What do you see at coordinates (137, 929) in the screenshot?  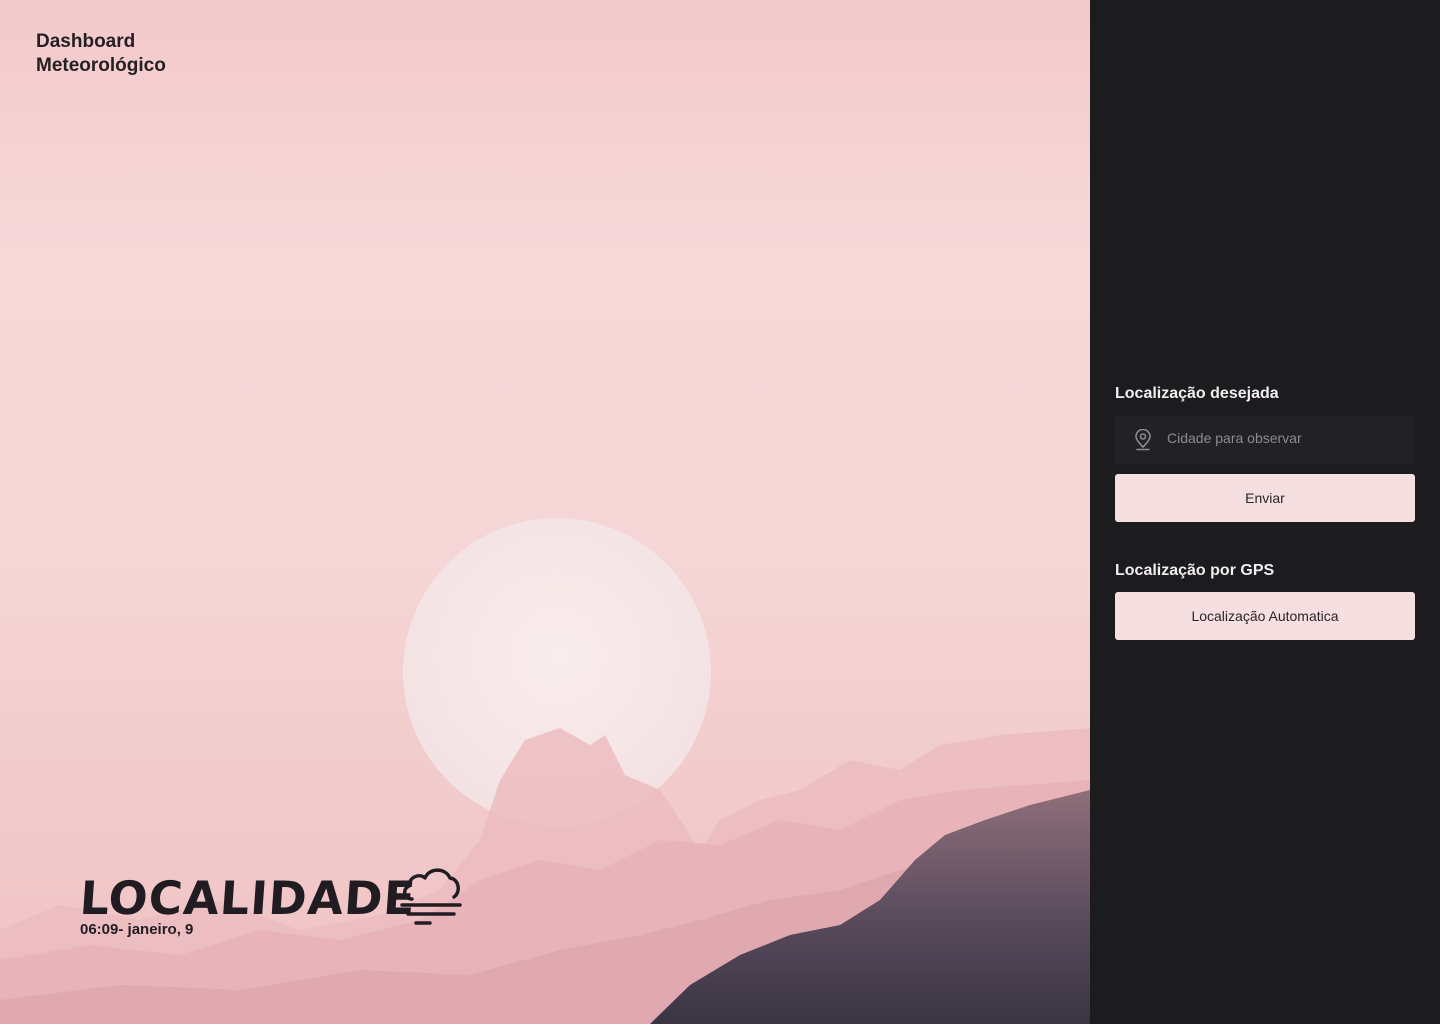 I see `date-time-label: 06:09- janeiro, 9` at bounding box center [137, 929].